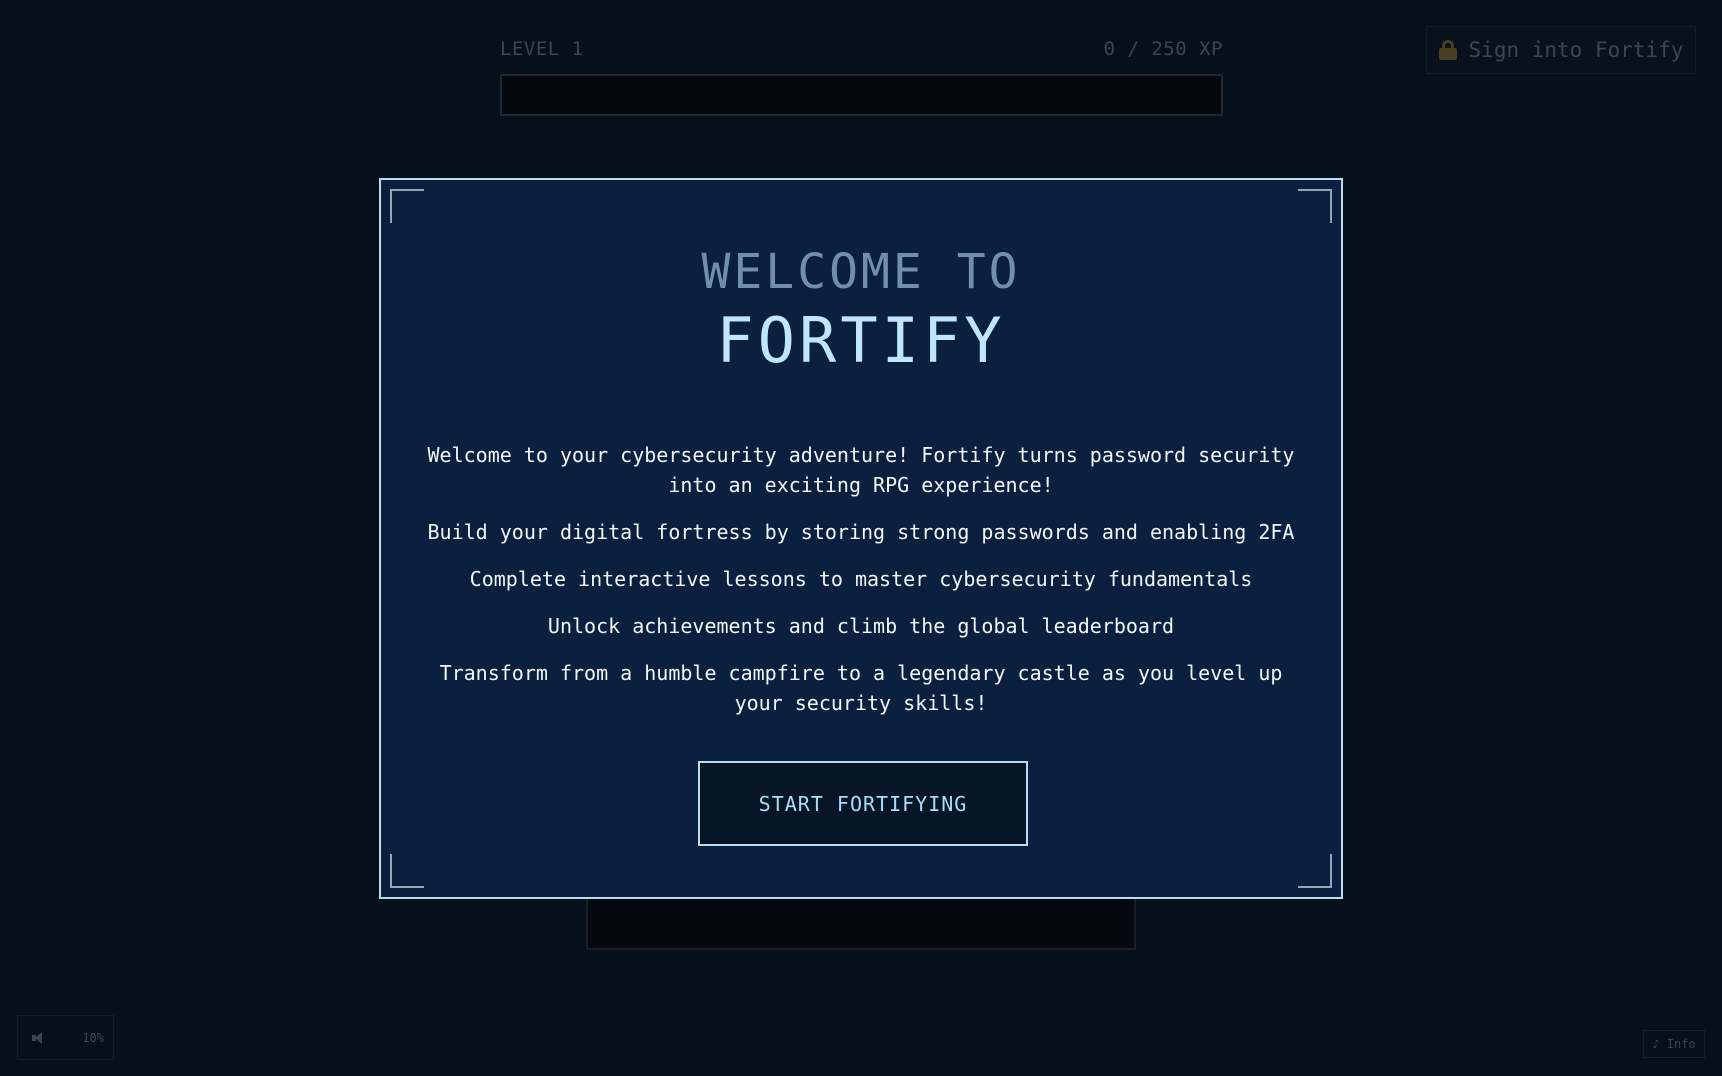 Image resolution: width=1722 pixels, height=1076 pixels. Describe the element at coordinates (1163, 49) in the screenshot. I see `xp-text: 0 / 250 XP` at that location.